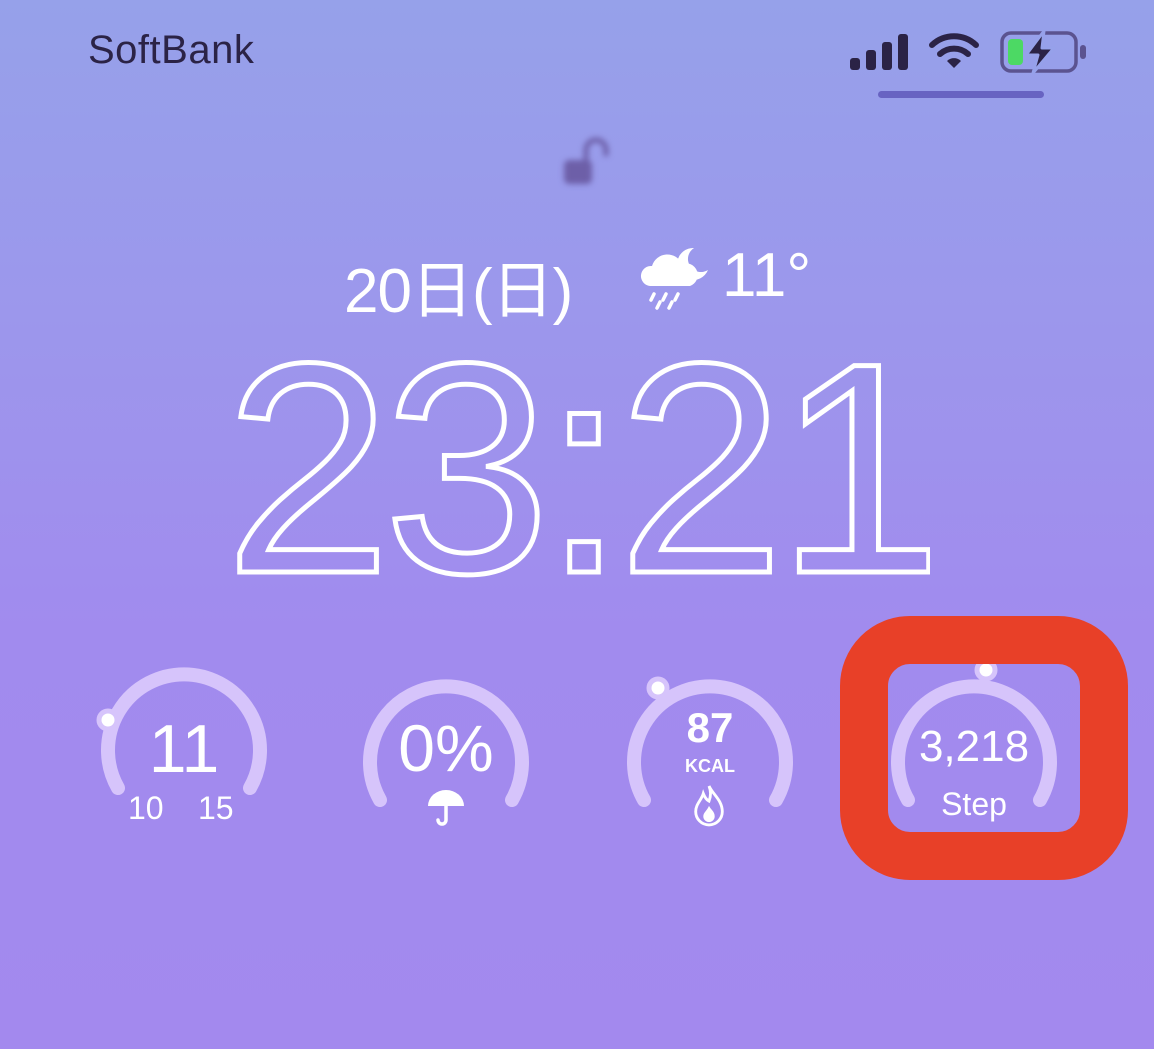 Image resolution: width=1154 pixels, height=1049 pixels. What do you see at coordinates (961, 94) in the screenshot?
I see `status-bar-indicator` at bounding box center [961, 94].